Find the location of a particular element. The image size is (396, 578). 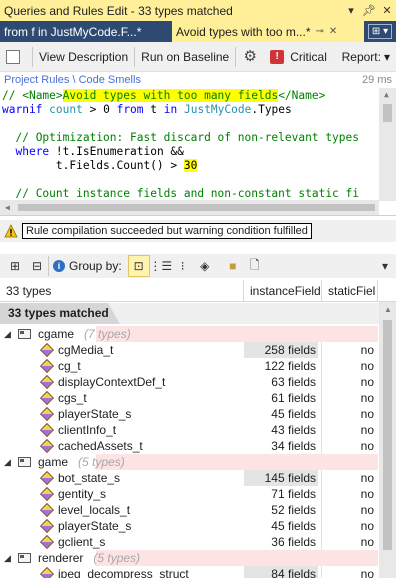

type-row: jpeg_decompress_struct 84 fields no is located at coordinates (189, 572).